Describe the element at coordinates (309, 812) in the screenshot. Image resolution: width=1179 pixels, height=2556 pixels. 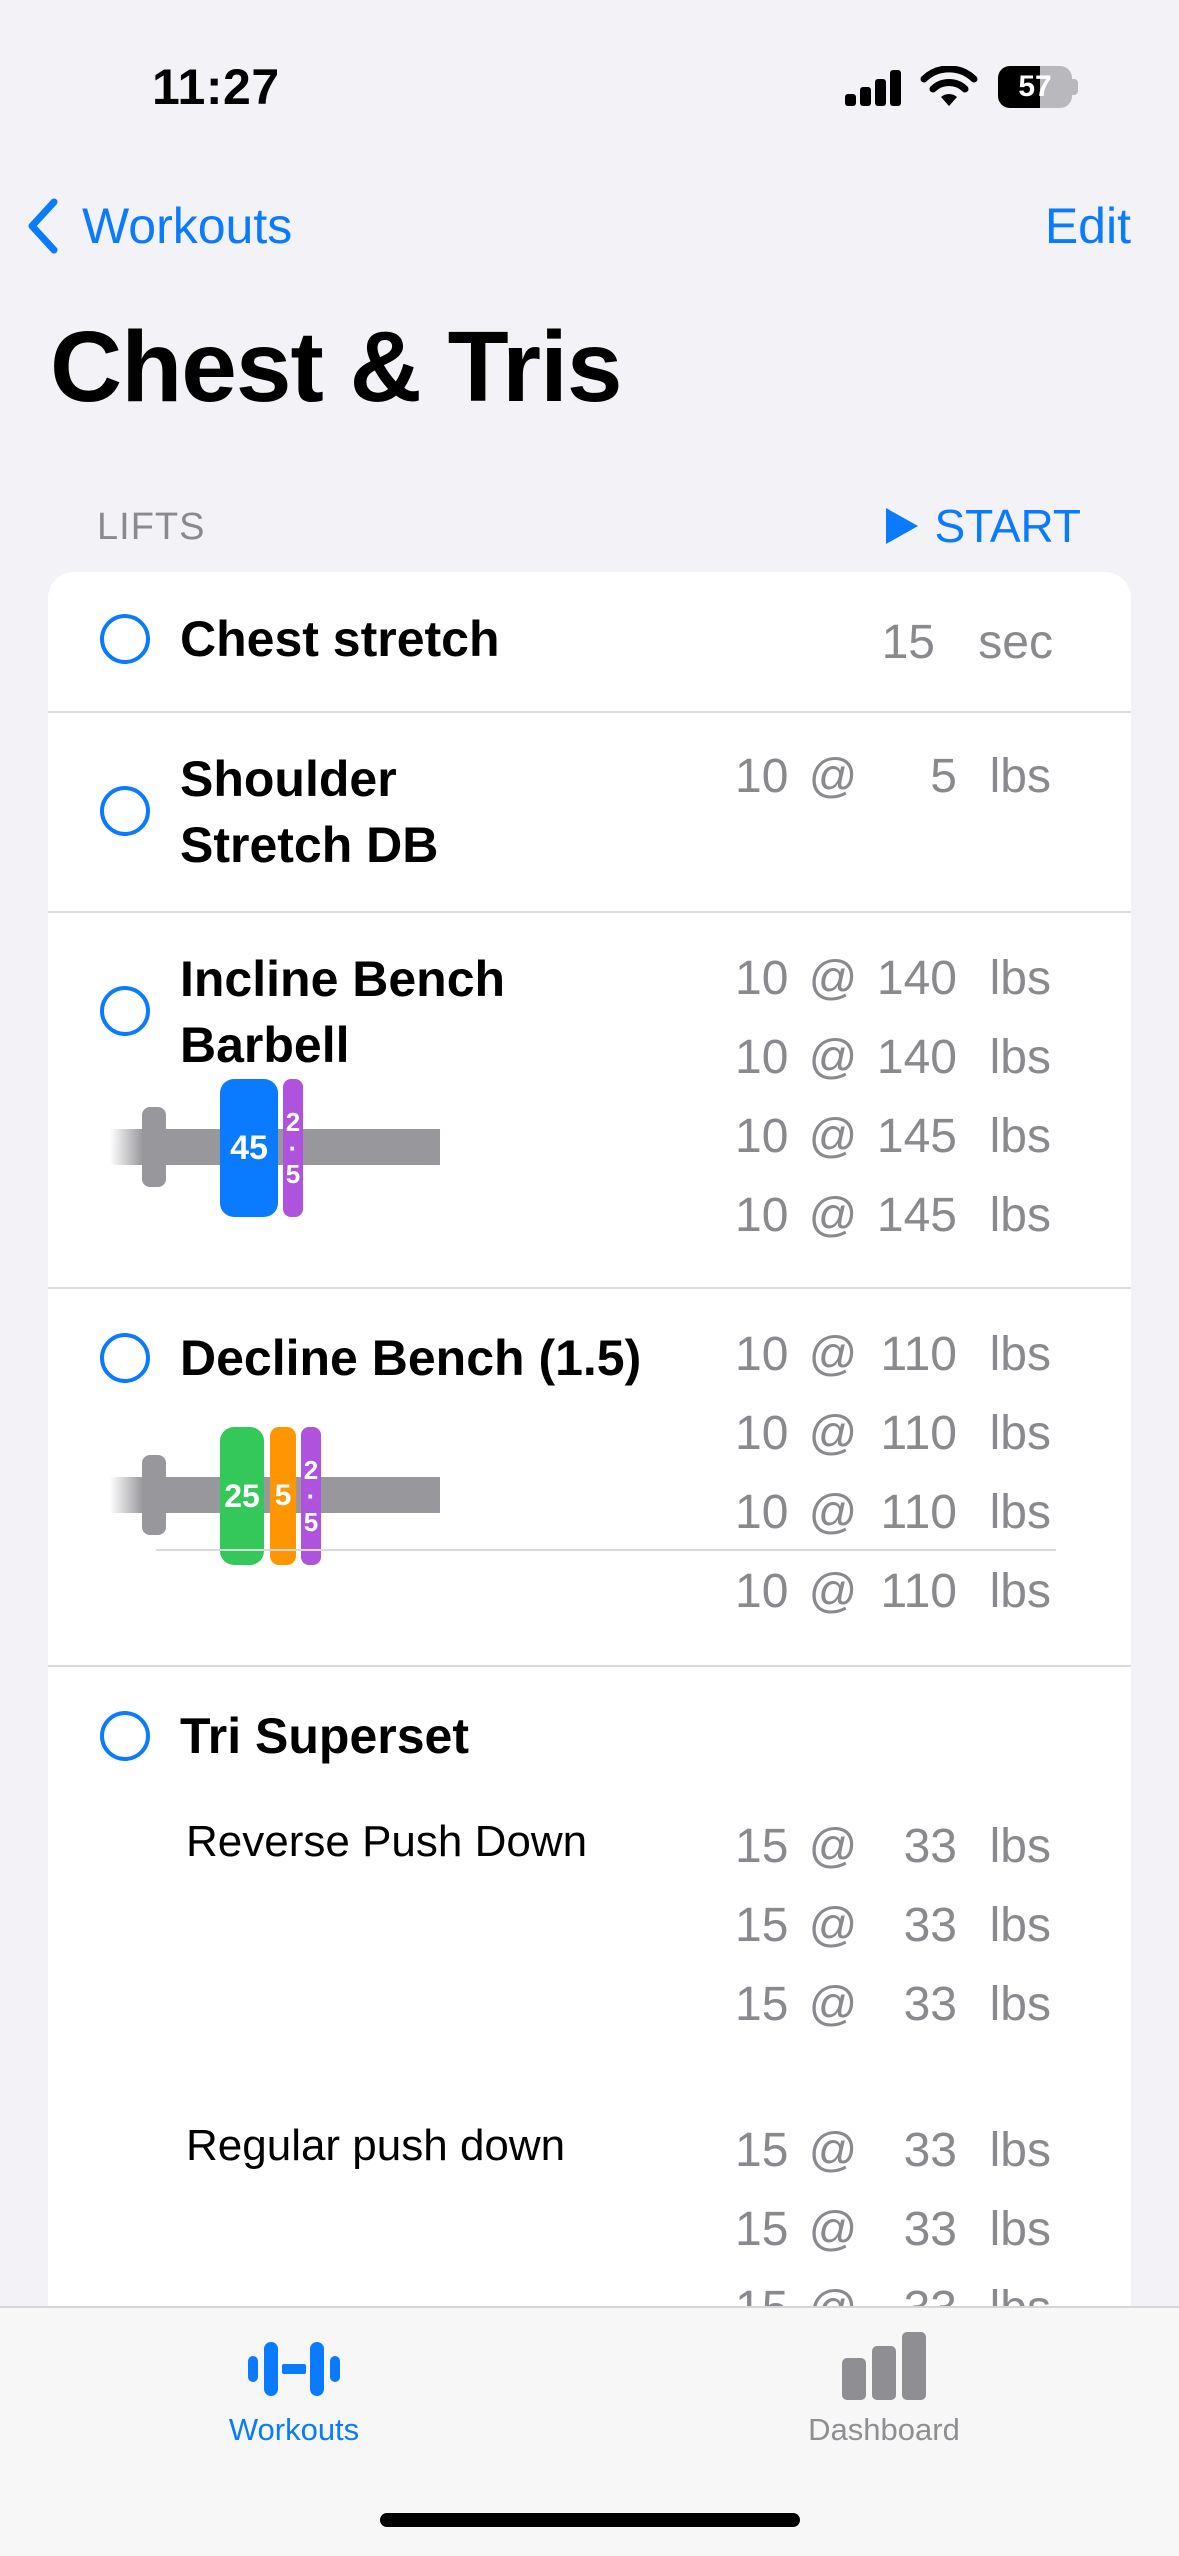
I see `lift-name: Shoulder Stretch DB` at that location.